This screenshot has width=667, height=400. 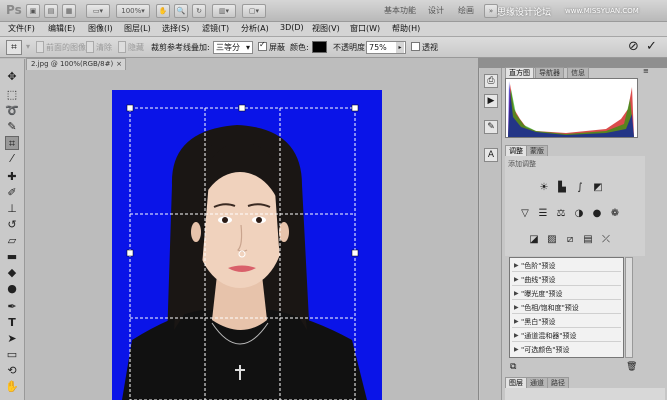 I want to click on close-icon: ×, so click(x=119, y=64).